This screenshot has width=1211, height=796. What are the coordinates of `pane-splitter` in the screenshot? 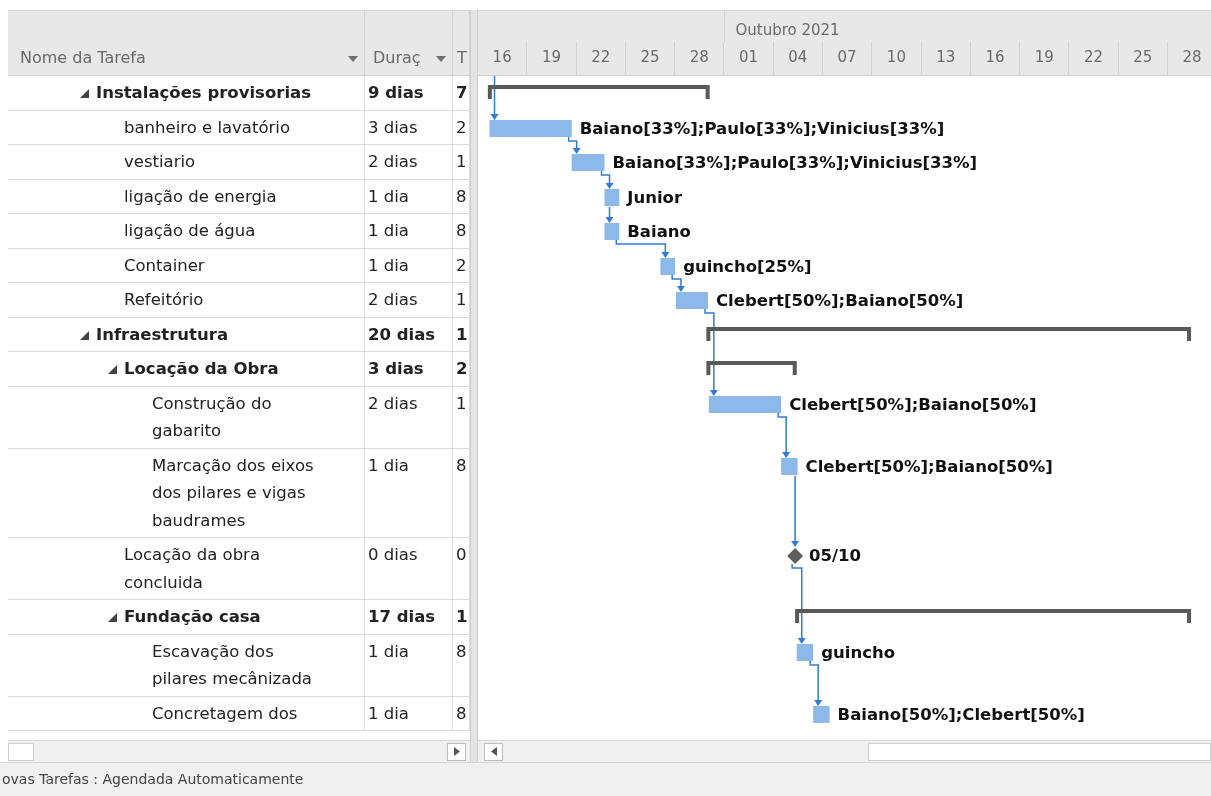 It's located at (474, 386).